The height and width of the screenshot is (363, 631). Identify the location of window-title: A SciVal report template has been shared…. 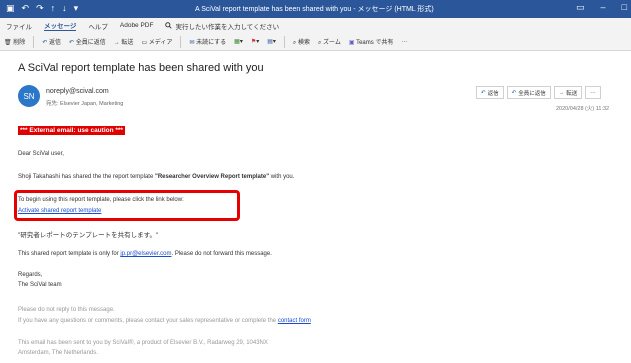
(314, 9).